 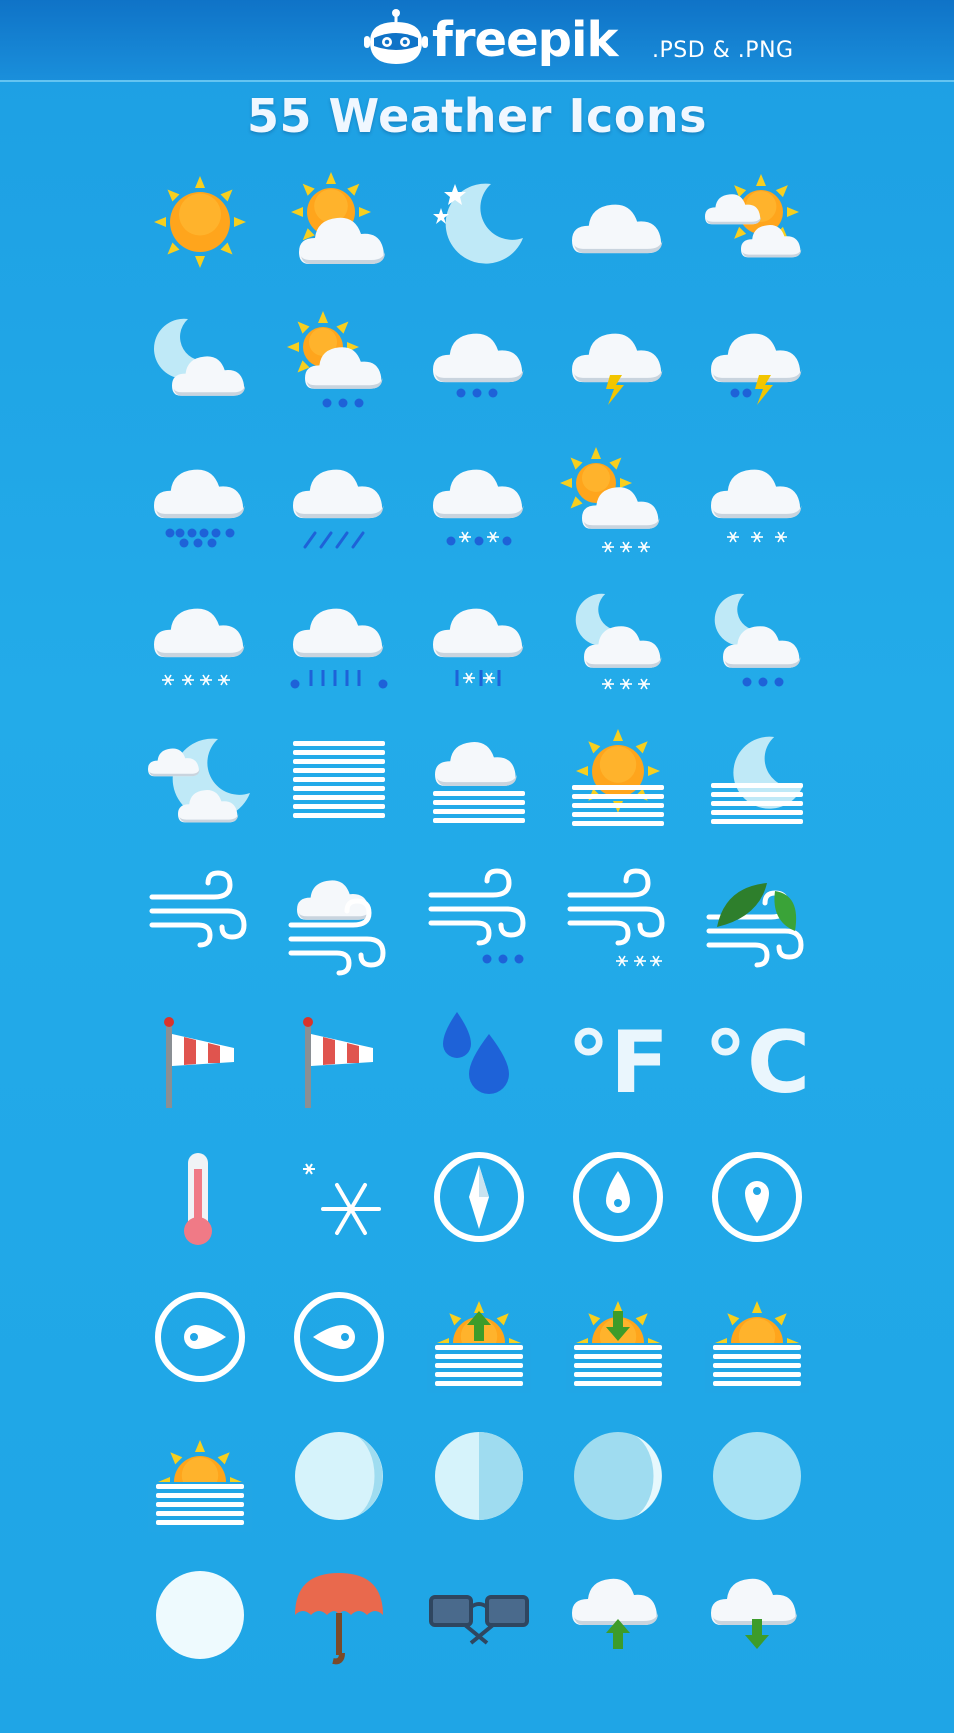 What do you see at coordinates (479, 361) in the screenshot?
I see `cloud-rain-icon` at bounding box center [479, 361].